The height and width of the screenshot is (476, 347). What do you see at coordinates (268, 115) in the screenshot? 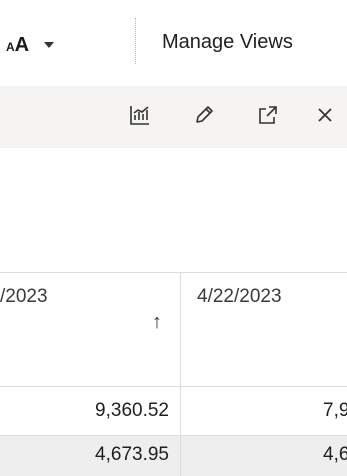
I see `expand-icon` at bounding box center [268, 115].